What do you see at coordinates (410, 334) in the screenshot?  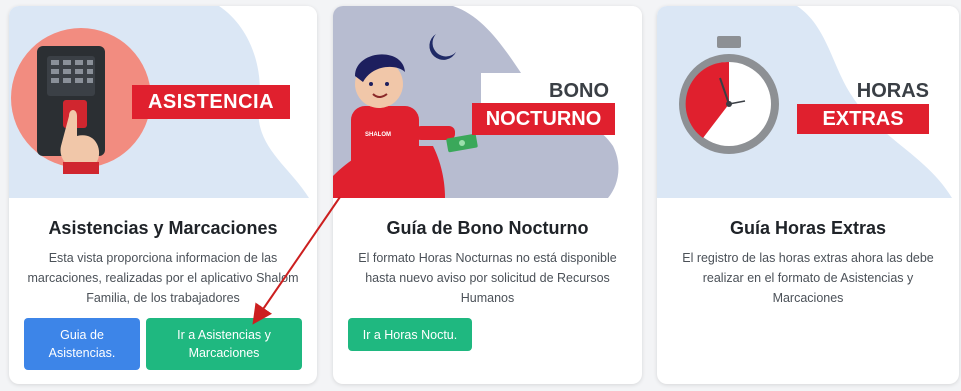 I see `ir-horas-nocturnas-button: Ir a Horas Noctu.` at bounding box center [410, 334].